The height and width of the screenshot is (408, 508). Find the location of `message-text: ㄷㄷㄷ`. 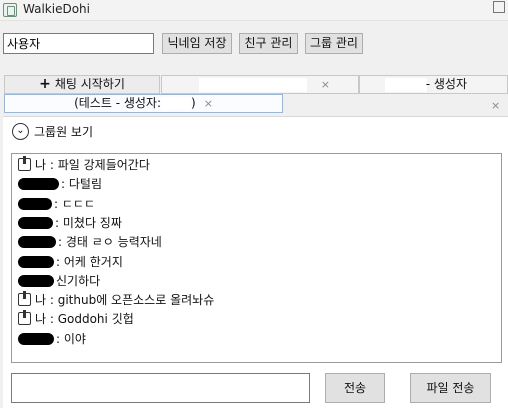

message-text: ㄷㄷㄷ is located at coordinates (78, 203).